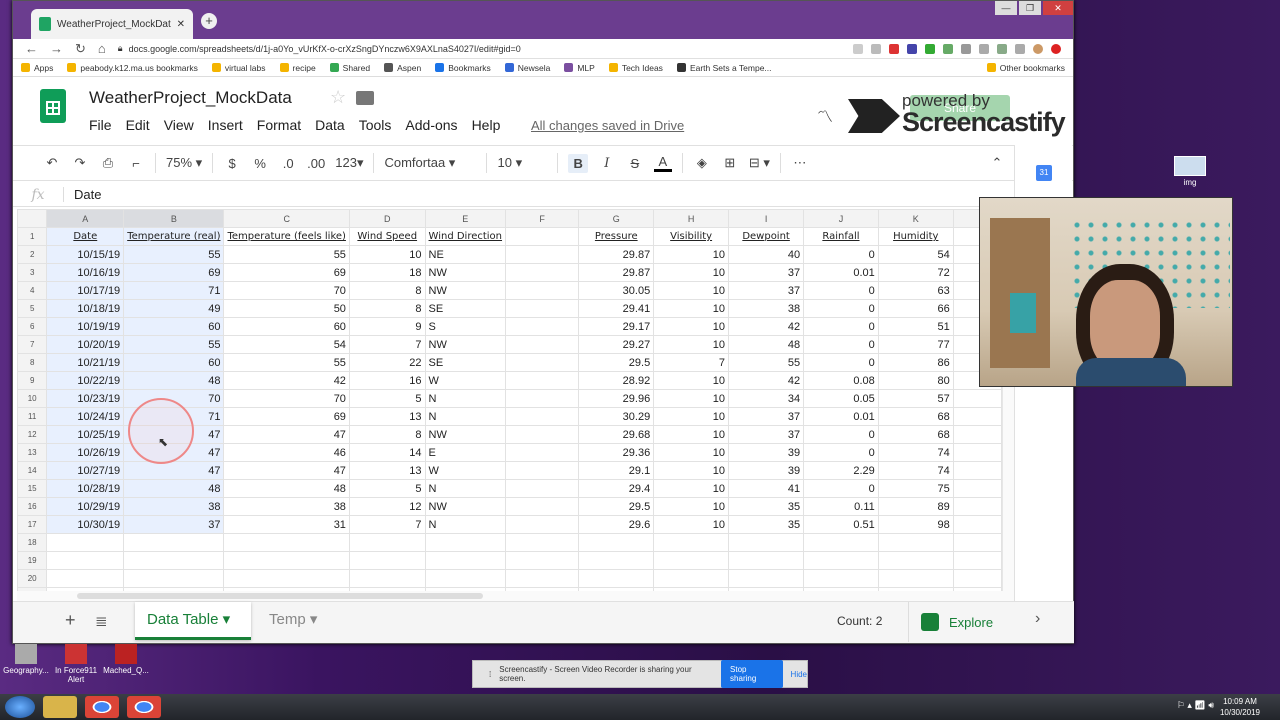 This screenshot has width=1280, height=720. Describe the element at coordinates (85, 236) in the screenshot. I see `header-cell: Date` at that location.